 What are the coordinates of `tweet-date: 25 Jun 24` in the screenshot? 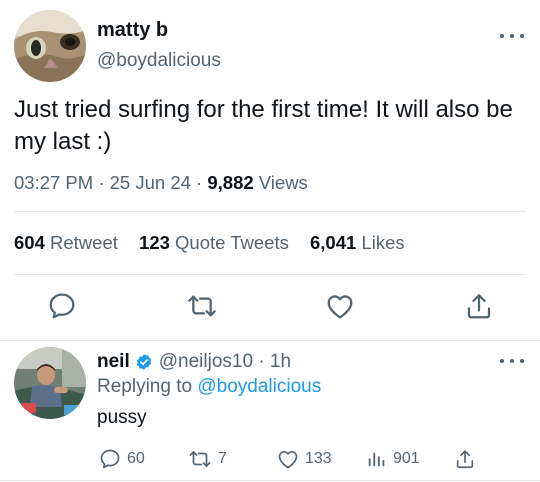 It's located at (150, 182).